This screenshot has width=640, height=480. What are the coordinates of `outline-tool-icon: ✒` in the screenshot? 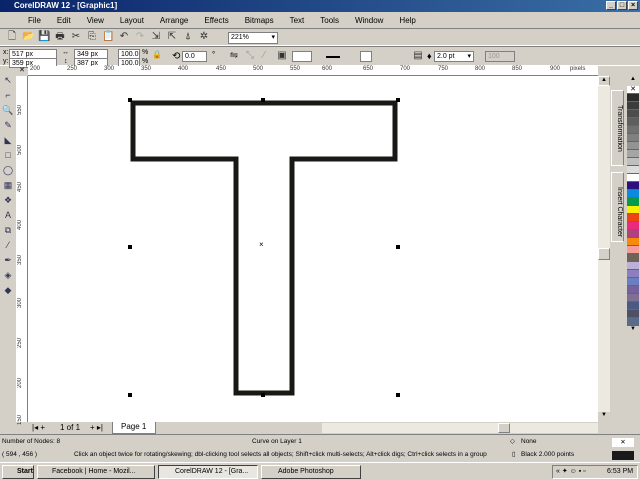 It's located at (8, 260).